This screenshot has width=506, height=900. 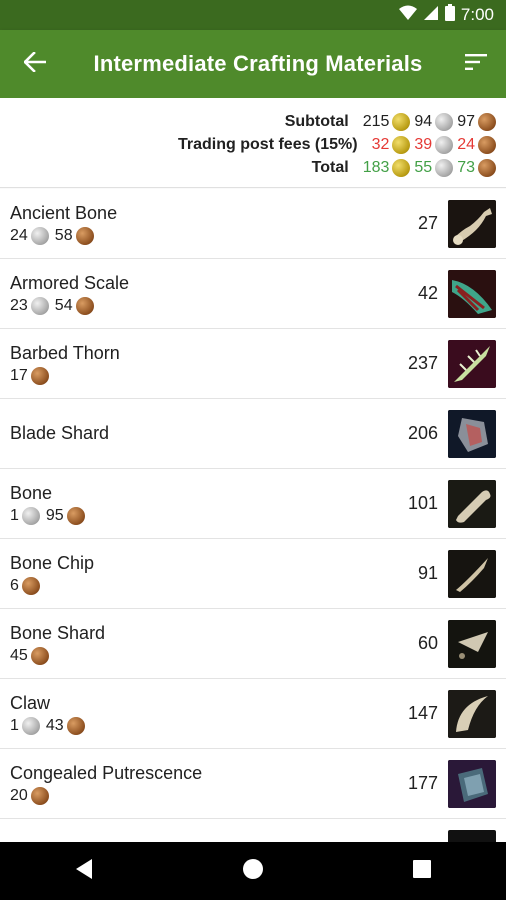 What do you see at coordinates (431, 15) in the screenshot?
I see `signal-icon` at bounding box center [431, 15].